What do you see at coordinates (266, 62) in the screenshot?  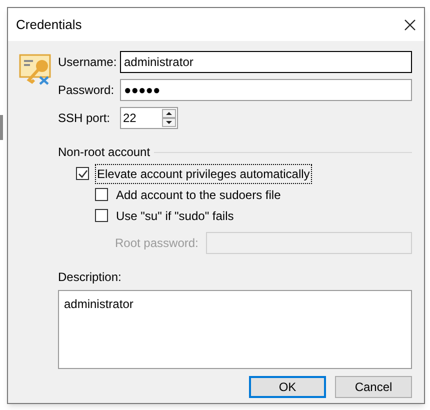 I see `text-field: administrator` at bounding box center [266, 62].